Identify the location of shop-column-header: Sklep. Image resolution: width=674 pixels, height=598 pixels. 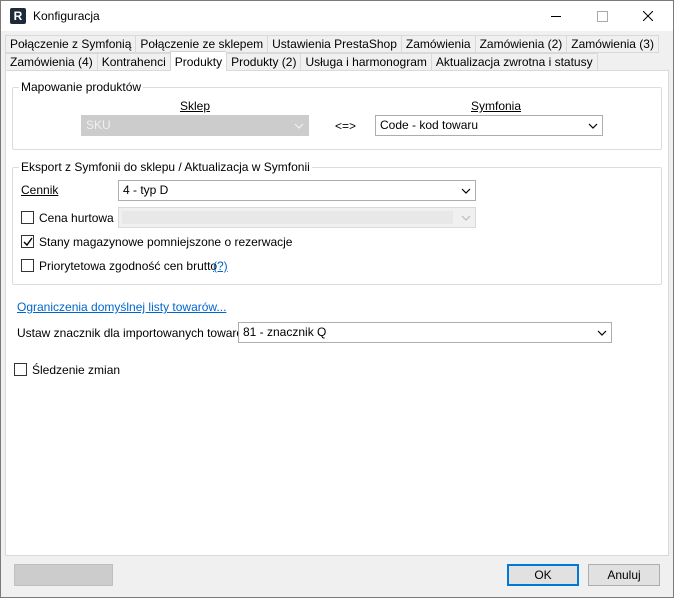
(195, 106).